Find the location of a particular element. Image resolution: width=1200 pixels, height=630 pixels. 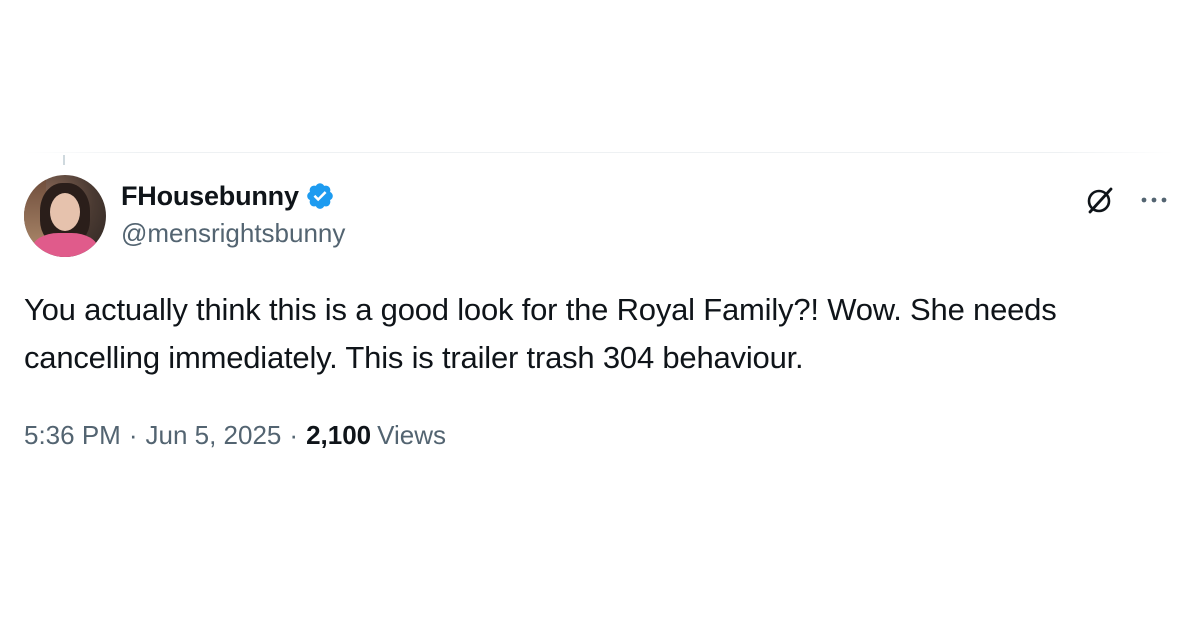

tweet-time: 5:36 PM is located at coordinates (72, 435).